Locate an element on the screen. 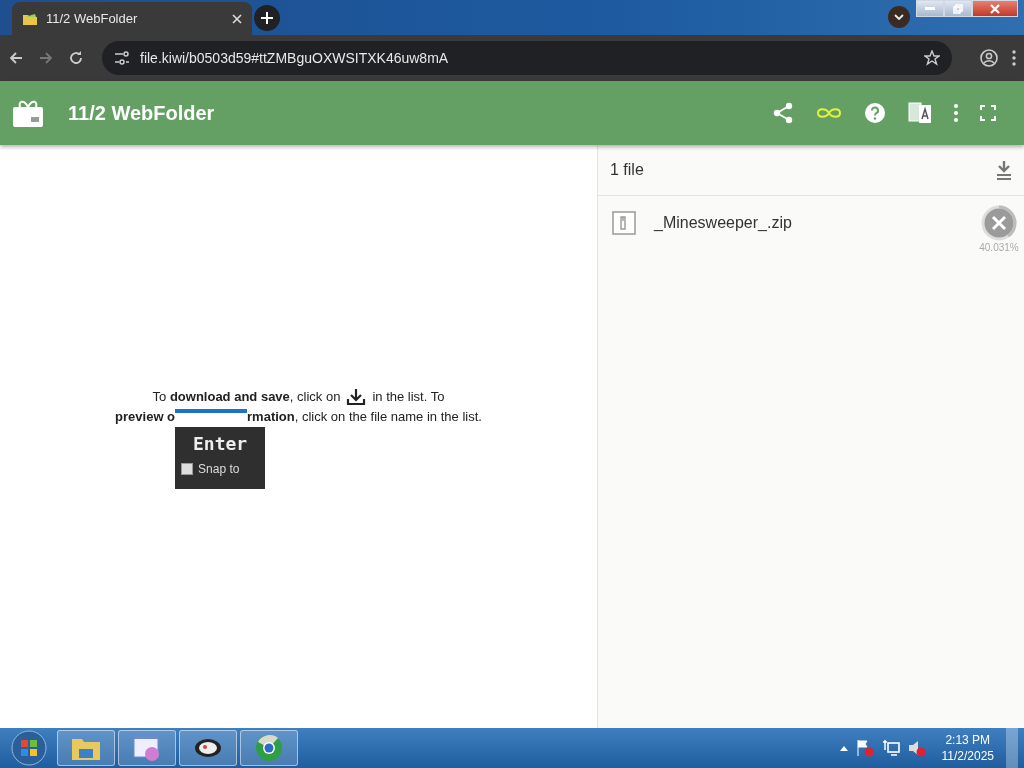 This screenshot has width=1024, height=768. instruction-text: rmation, click on the file name in the list. is located at coordinates (364, 416).